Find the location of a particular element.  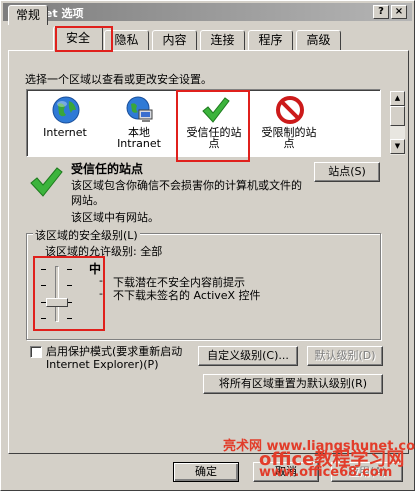

zone-local-intranet: 本地 Intranet is located at coordinates (139, 124).